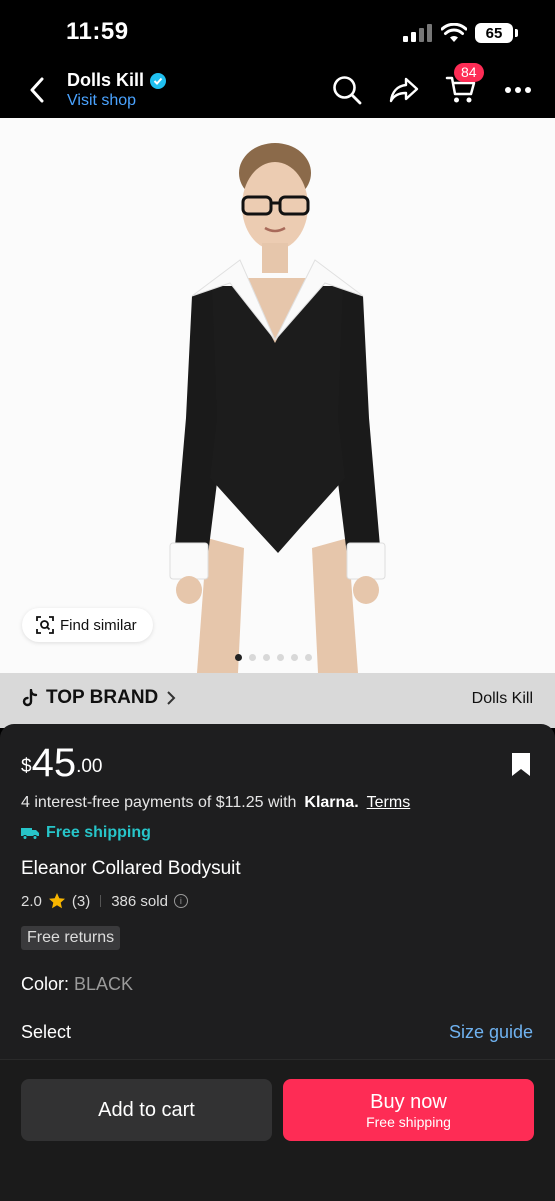 The width and height of the screenshot is (555, 1201). What do you see at coordinates (180, 901) in the screenshot?
I see `info-icon: i` at bounding box center [180, 901].